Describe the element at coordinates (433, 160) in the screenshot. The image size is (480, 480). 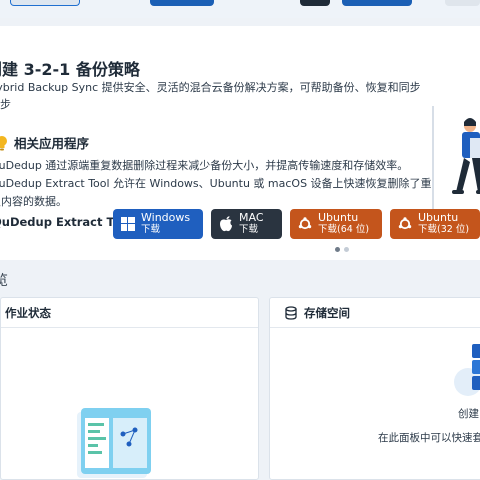
I see `banner-divider` at that location.